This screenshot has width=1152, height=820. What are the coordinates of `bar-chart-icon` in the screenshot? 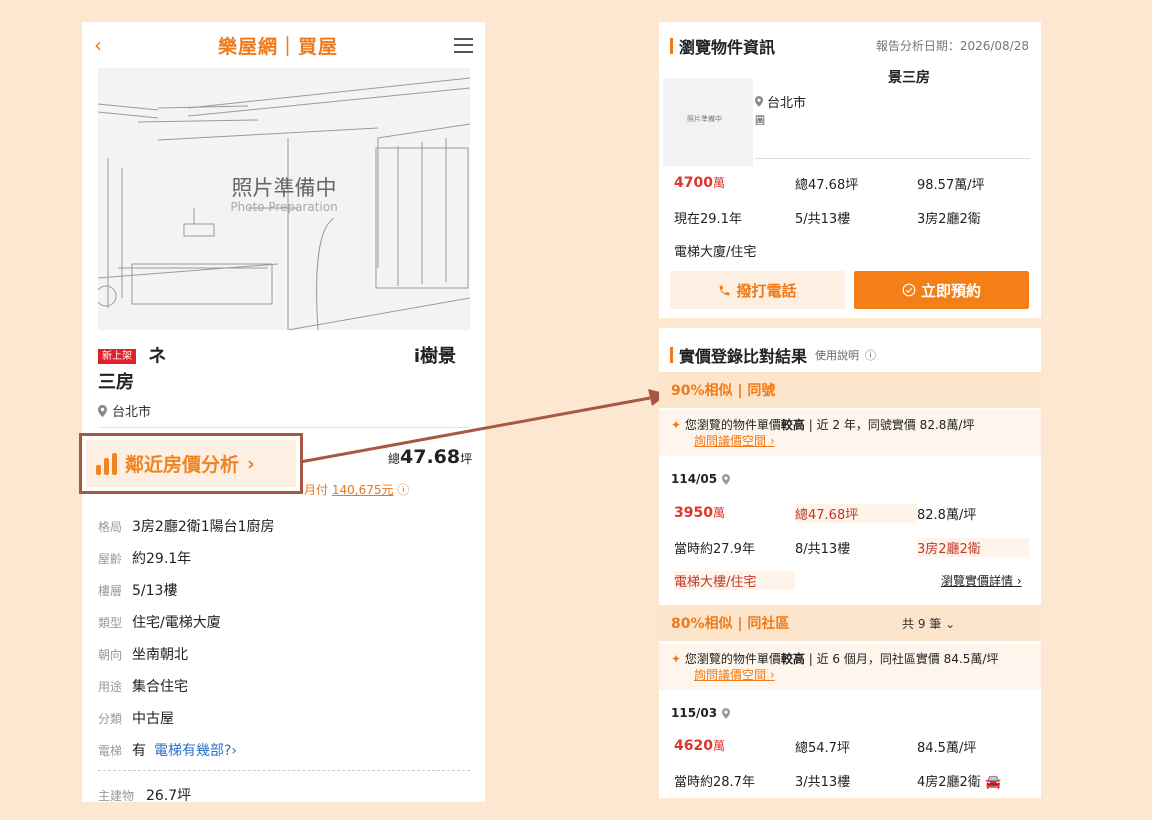 It's located at (106, 463).